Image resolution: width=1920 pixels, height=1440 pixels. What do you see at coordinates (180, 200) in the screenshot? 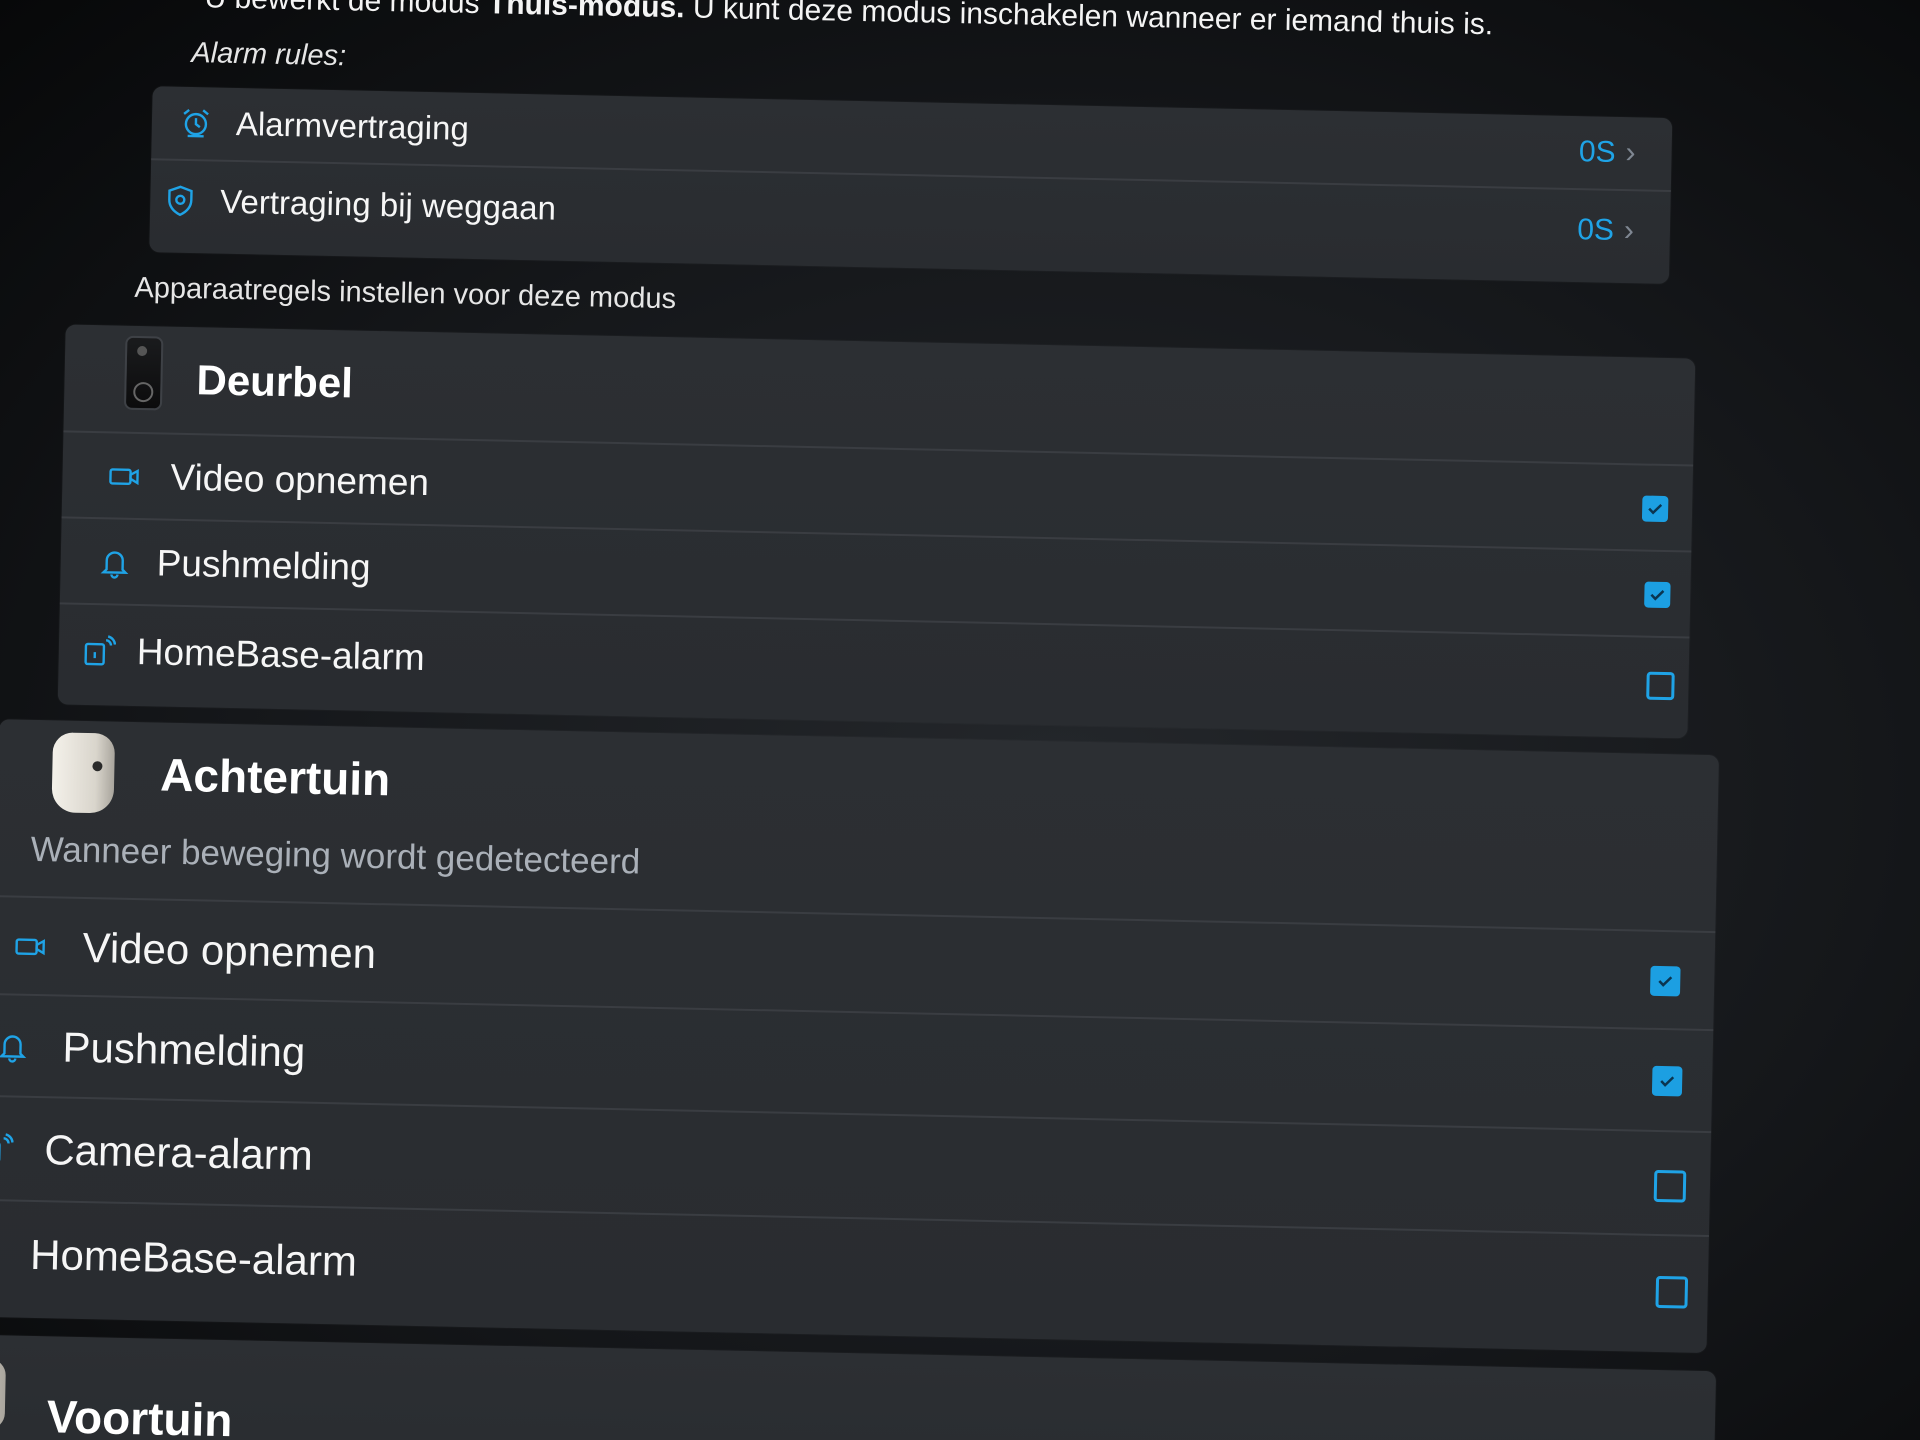
I see `shield-icon` at bounding box center [180, 200].